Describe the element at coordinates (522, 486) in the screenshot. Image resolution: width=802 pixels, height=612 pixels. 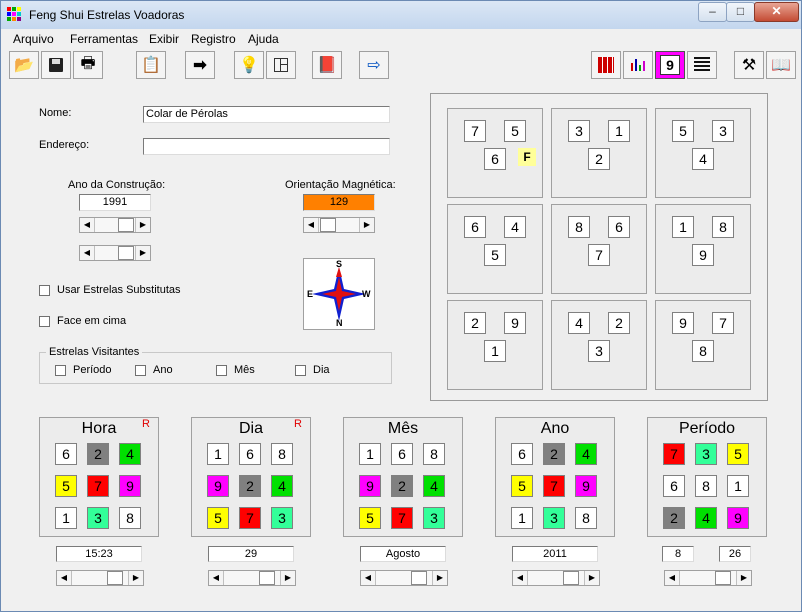
I see `year-star: 5` at that location.